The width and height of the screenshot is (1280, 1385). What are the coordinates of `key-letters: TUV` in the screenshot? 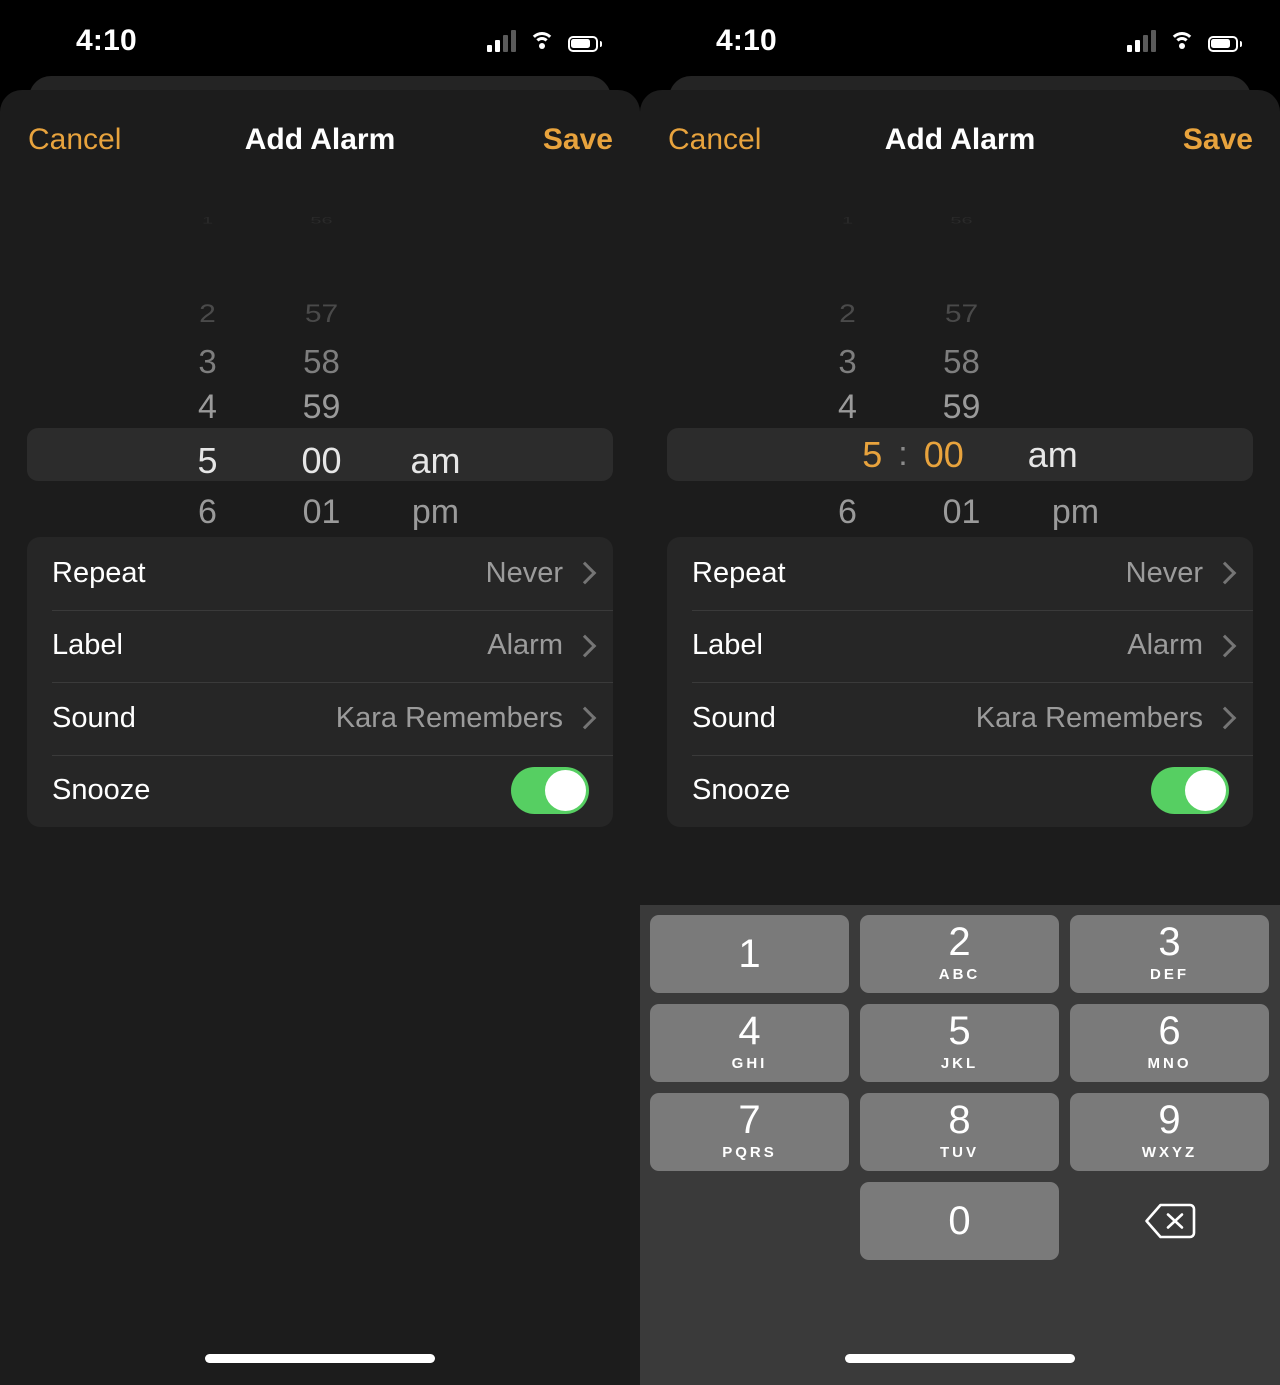 It's located at (959, 1152).